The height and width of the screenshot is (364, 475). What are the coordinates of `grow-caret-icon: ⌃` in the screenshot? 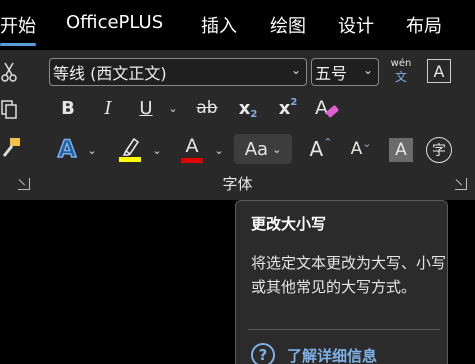 It's located at (328, 142).